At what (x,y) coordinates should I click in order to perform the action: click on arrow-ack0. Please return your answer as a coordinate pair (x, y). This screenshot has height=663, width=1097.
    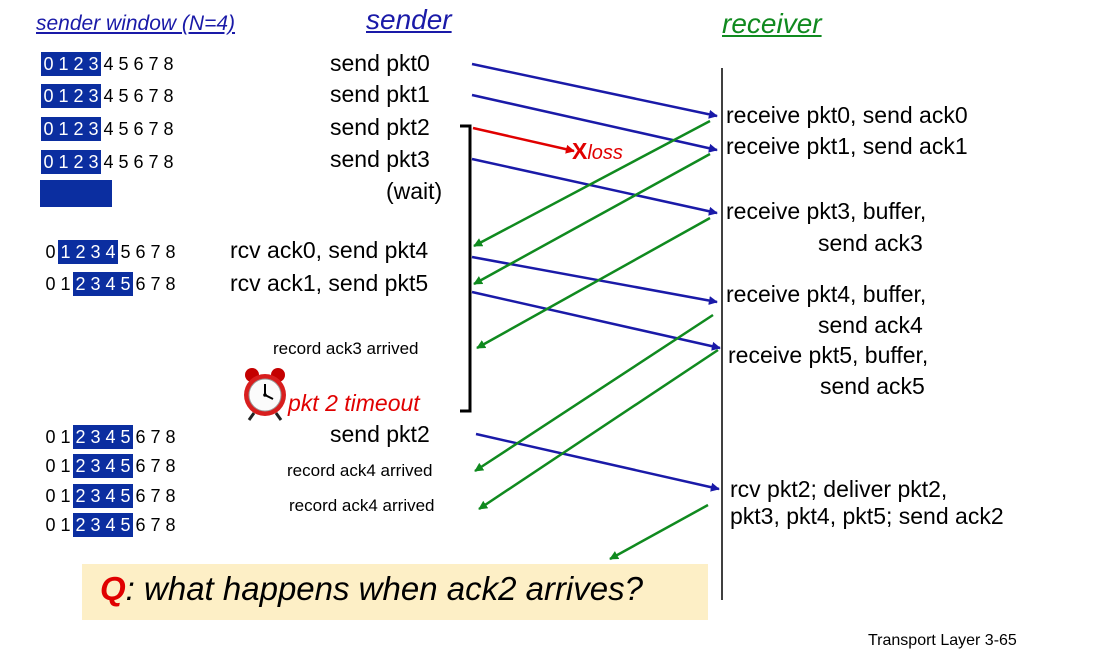
    Looking at the image, I should click on (592, 183).